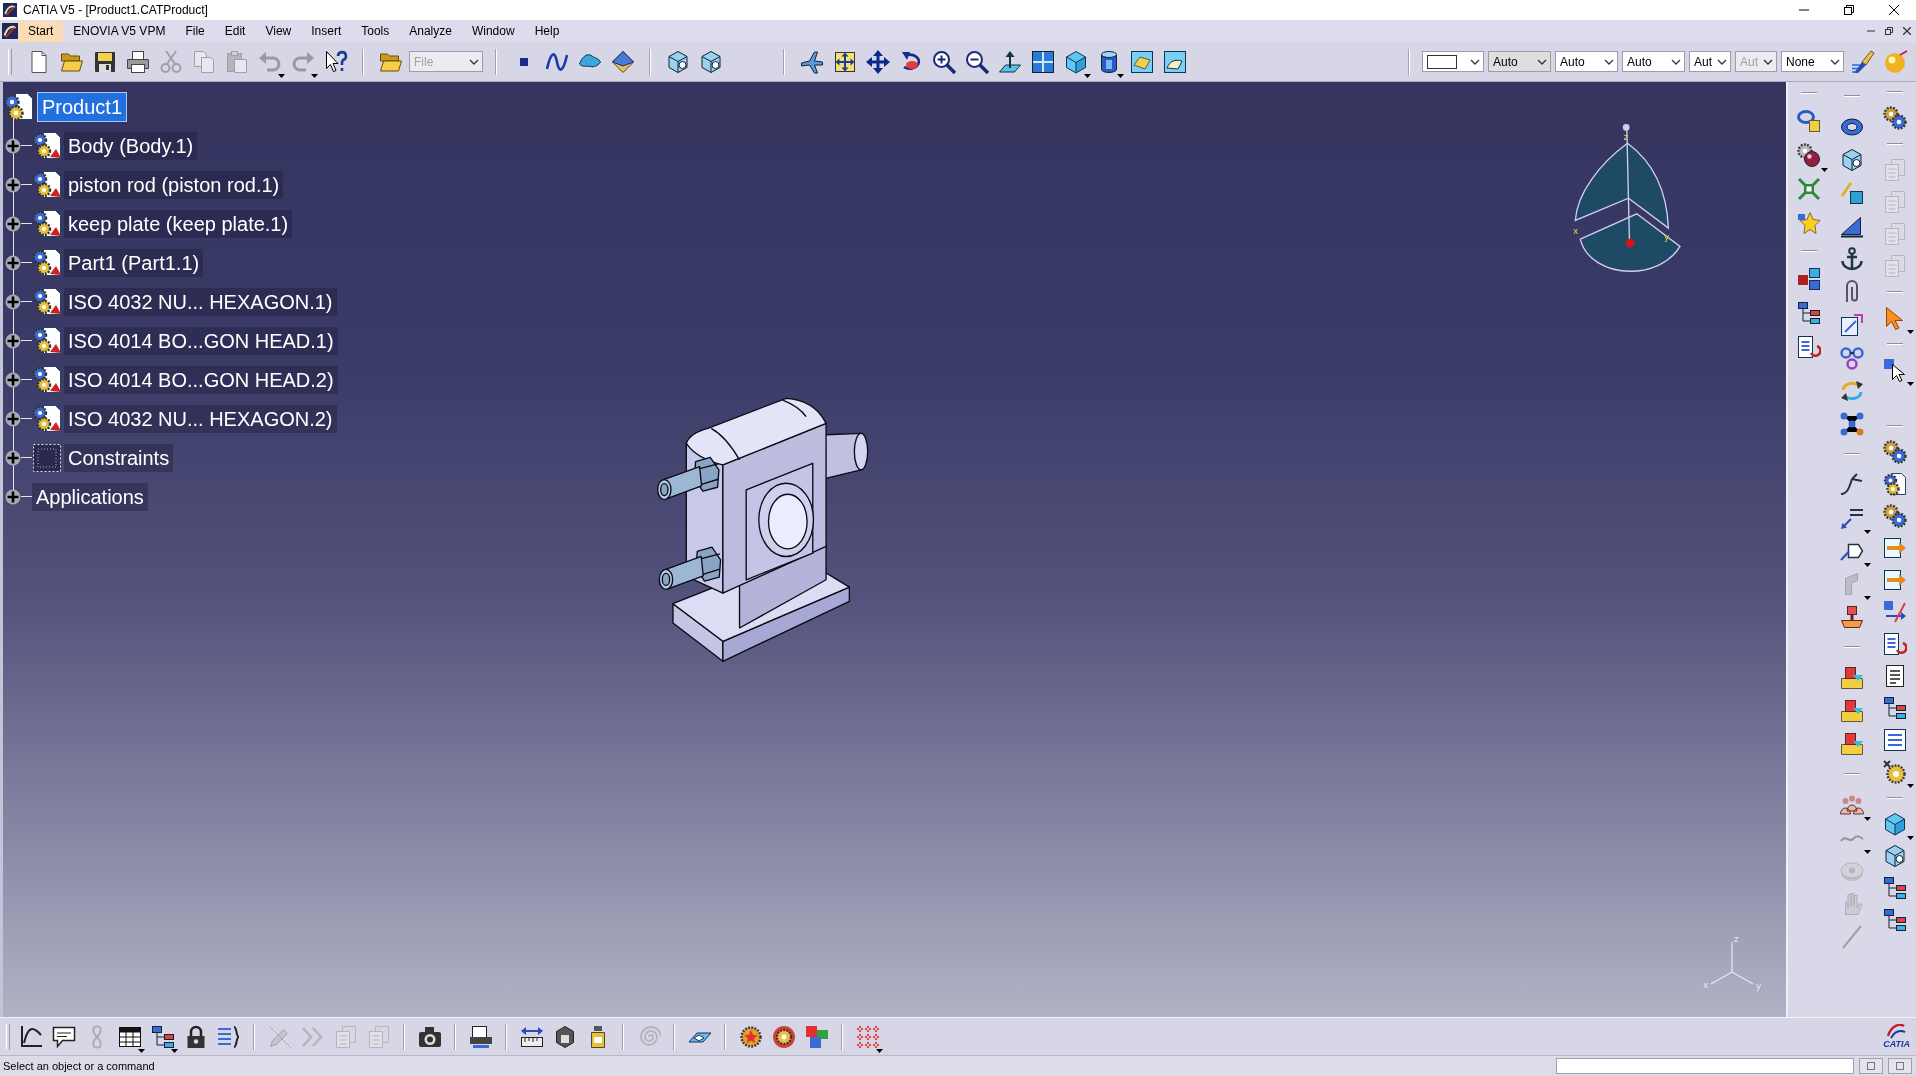 This screenshot has width=1916, height=1076. I want to click on menu-item: ENOVIA V5 VPM, so click(119, 31).